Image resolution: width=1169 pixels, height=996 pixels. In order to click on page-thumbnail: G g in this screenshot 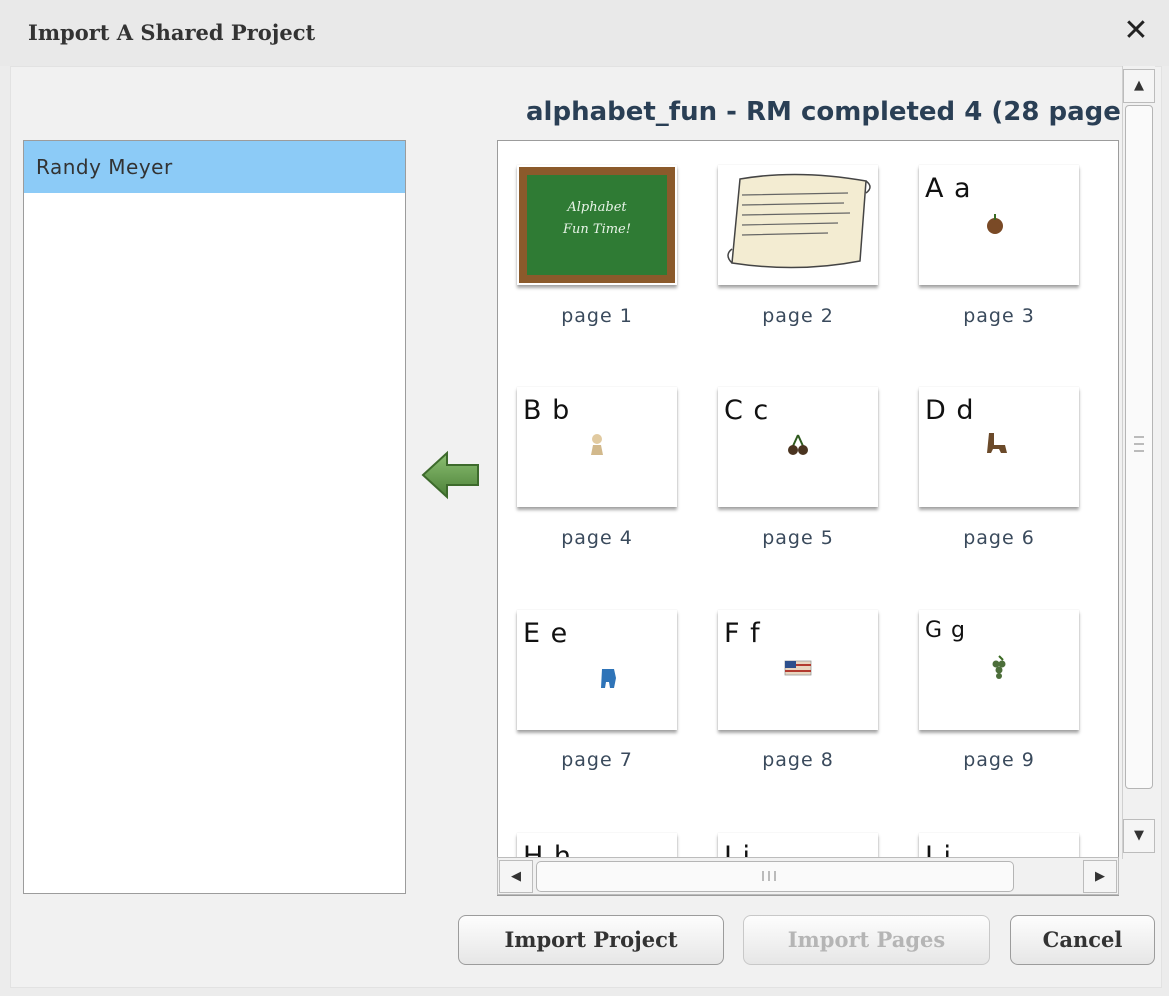, I will do `click(999, 670)`.